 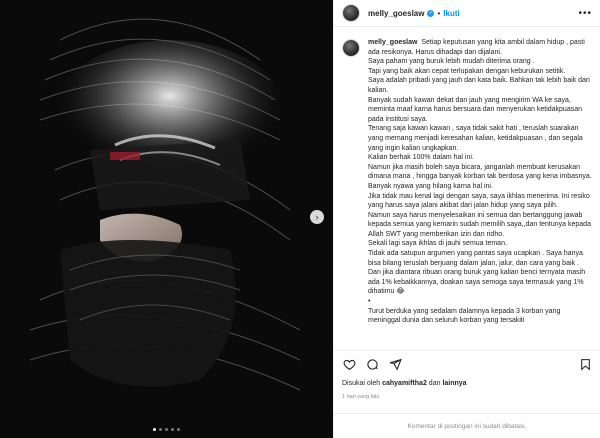 What do you see at coordinates (317, 217) in the screenshot?
I see `next-slide-button: ›` at bounding box center [317, 217].